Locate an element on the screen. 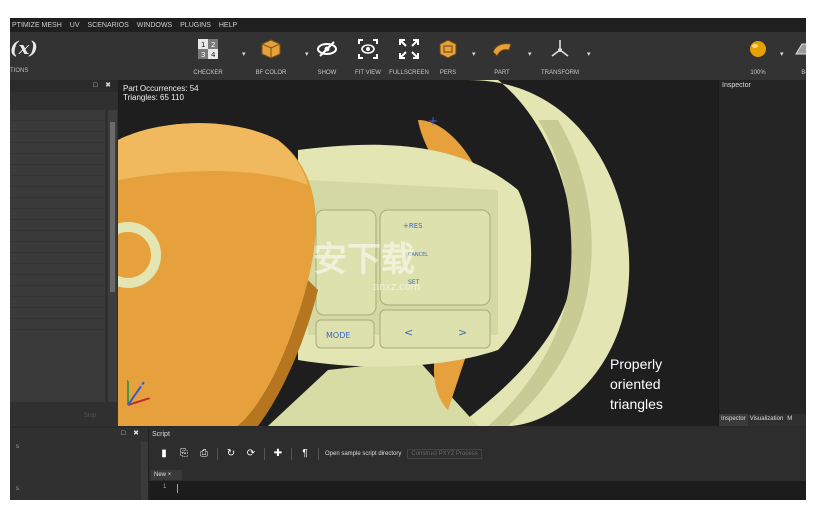 The width and height of the screenshot is (829, 520). zoom-button: 100% is located at coordinates (758, 57).